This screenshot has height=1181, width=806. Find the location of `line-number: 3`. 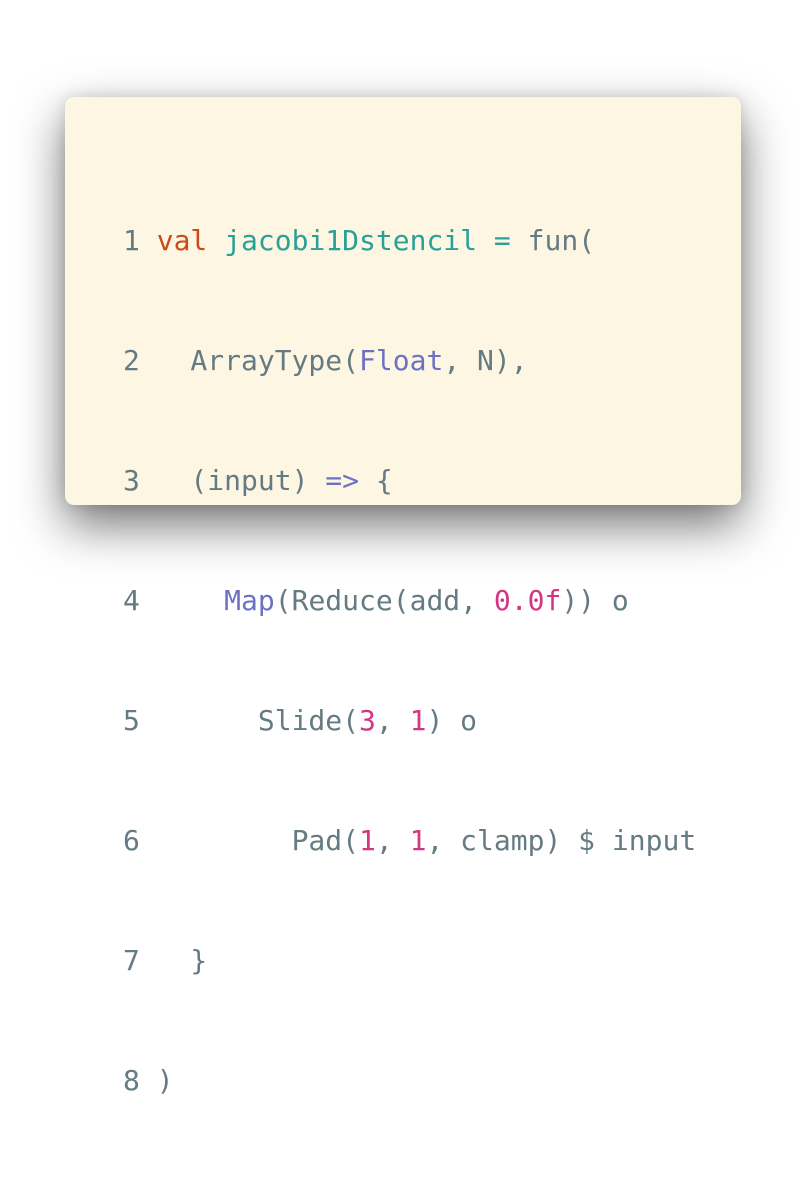

line-number: 3 is located at coordinates (131, 480).